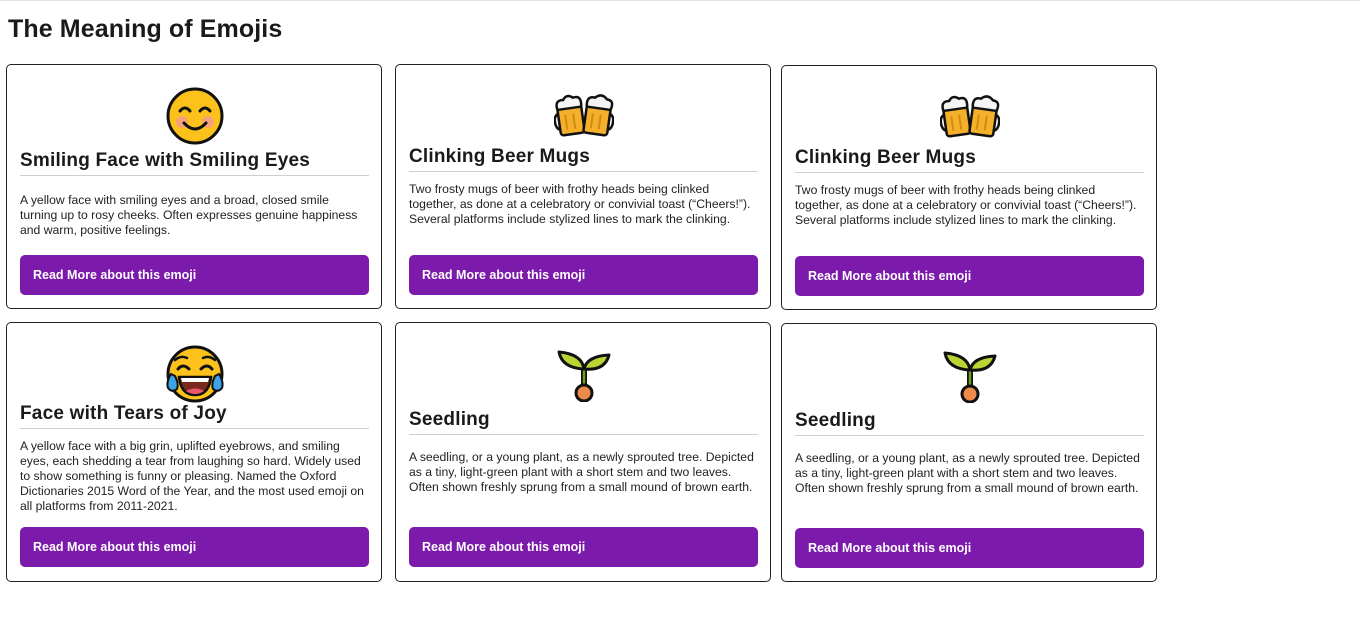 This screenshot has height=643, width=1360. Describe the element at coordinates (145, 29) in the screenshot. I see `page-title: The Meaning of Emojis` at that location.